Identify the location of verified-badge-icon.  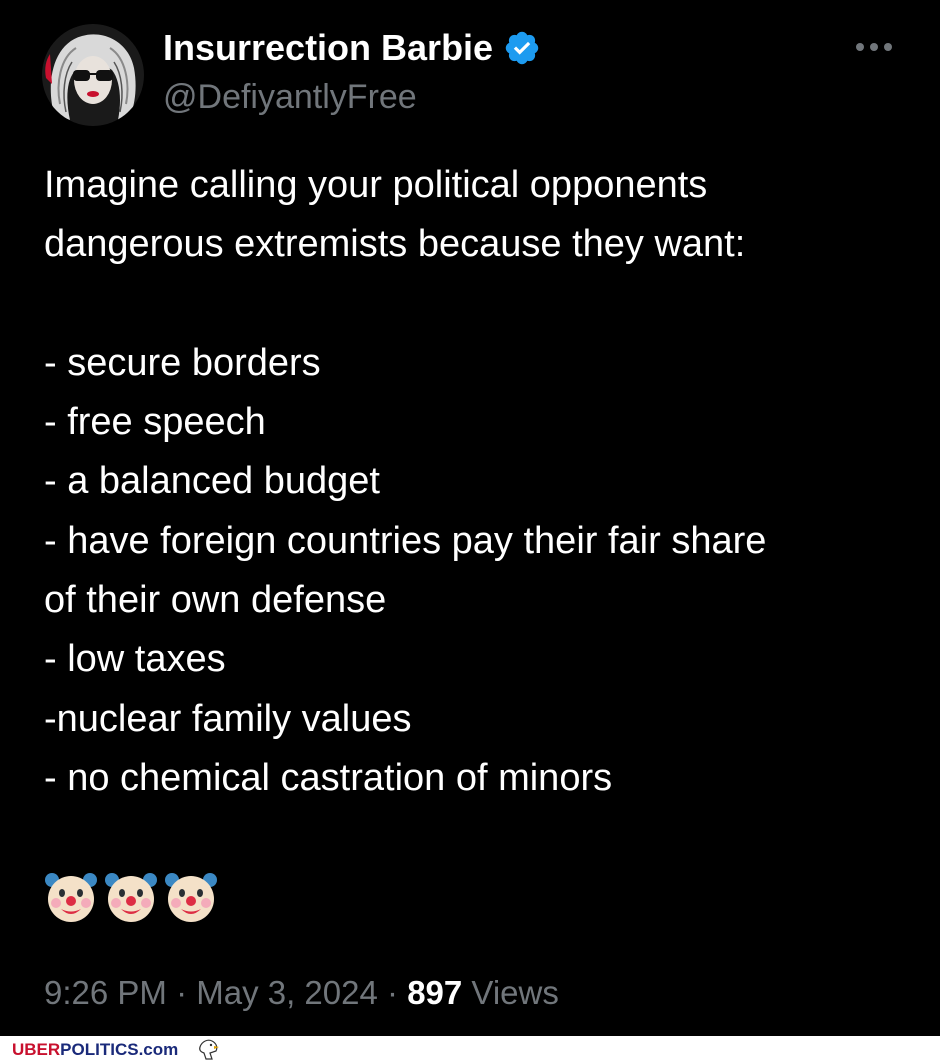
(522, 48).